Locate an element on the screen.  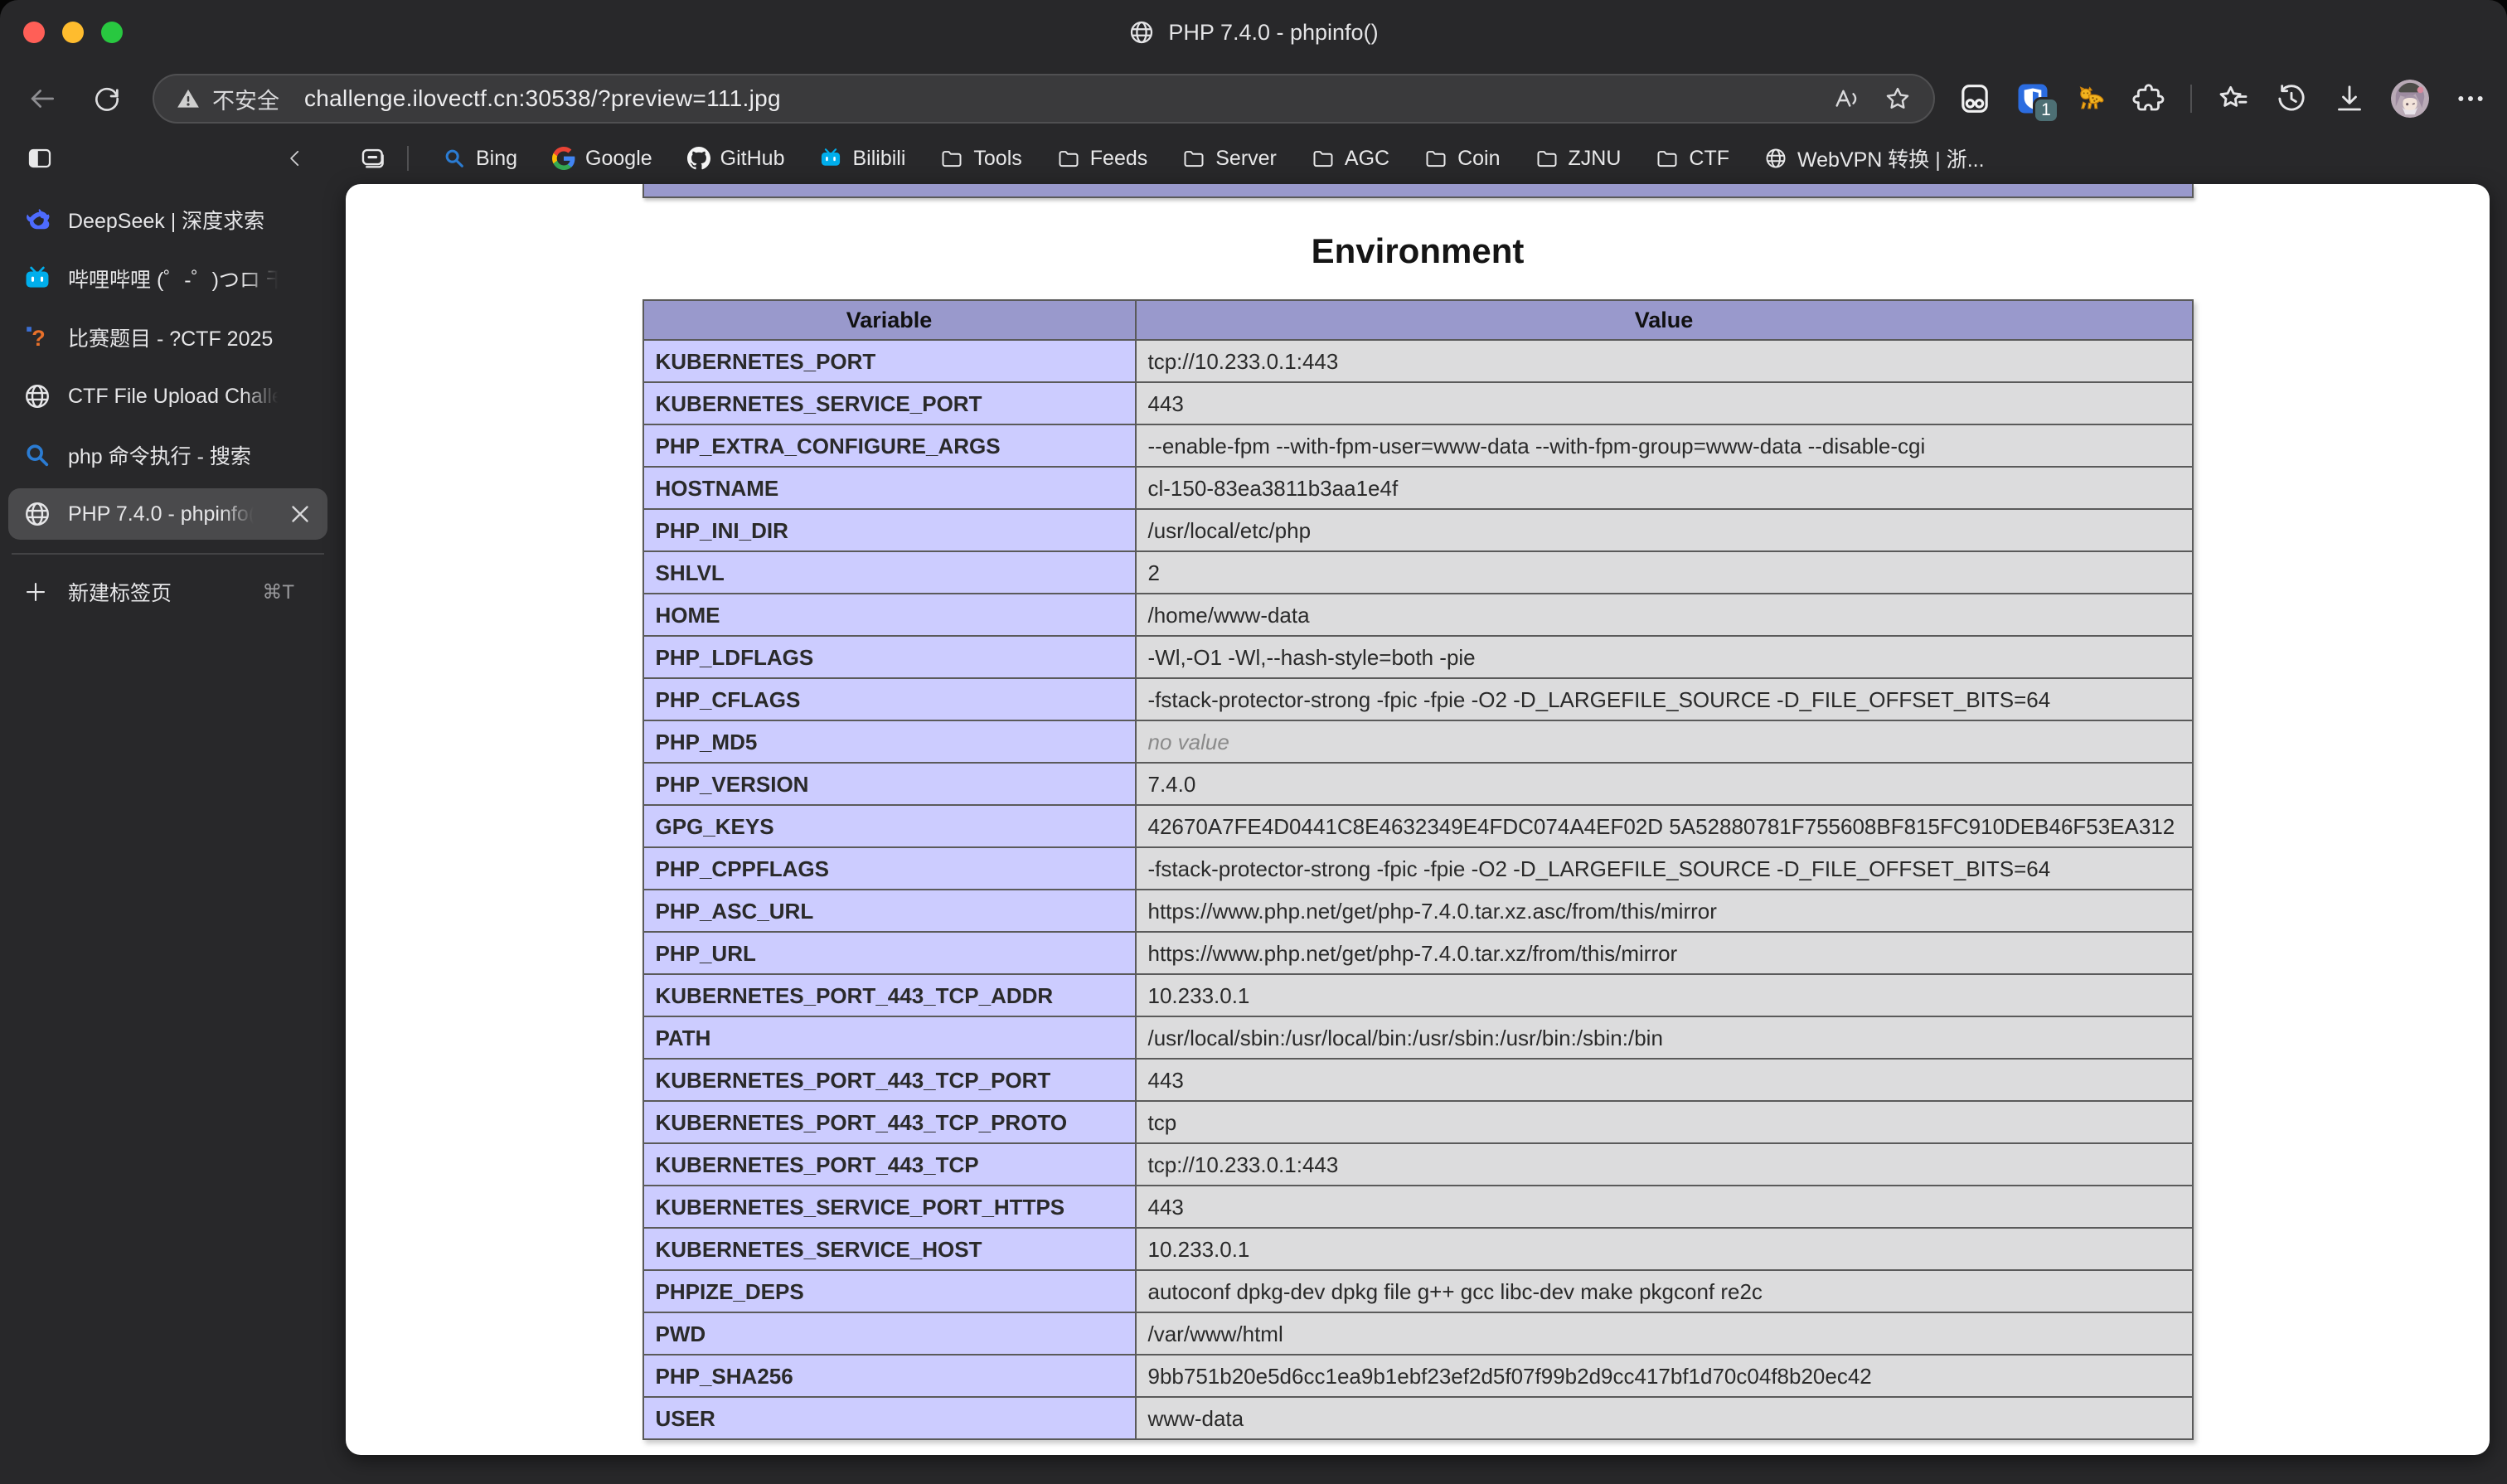
variable-cell: KUBERNETES_SERVICE_HOST is located at coordinates (889, 1249).